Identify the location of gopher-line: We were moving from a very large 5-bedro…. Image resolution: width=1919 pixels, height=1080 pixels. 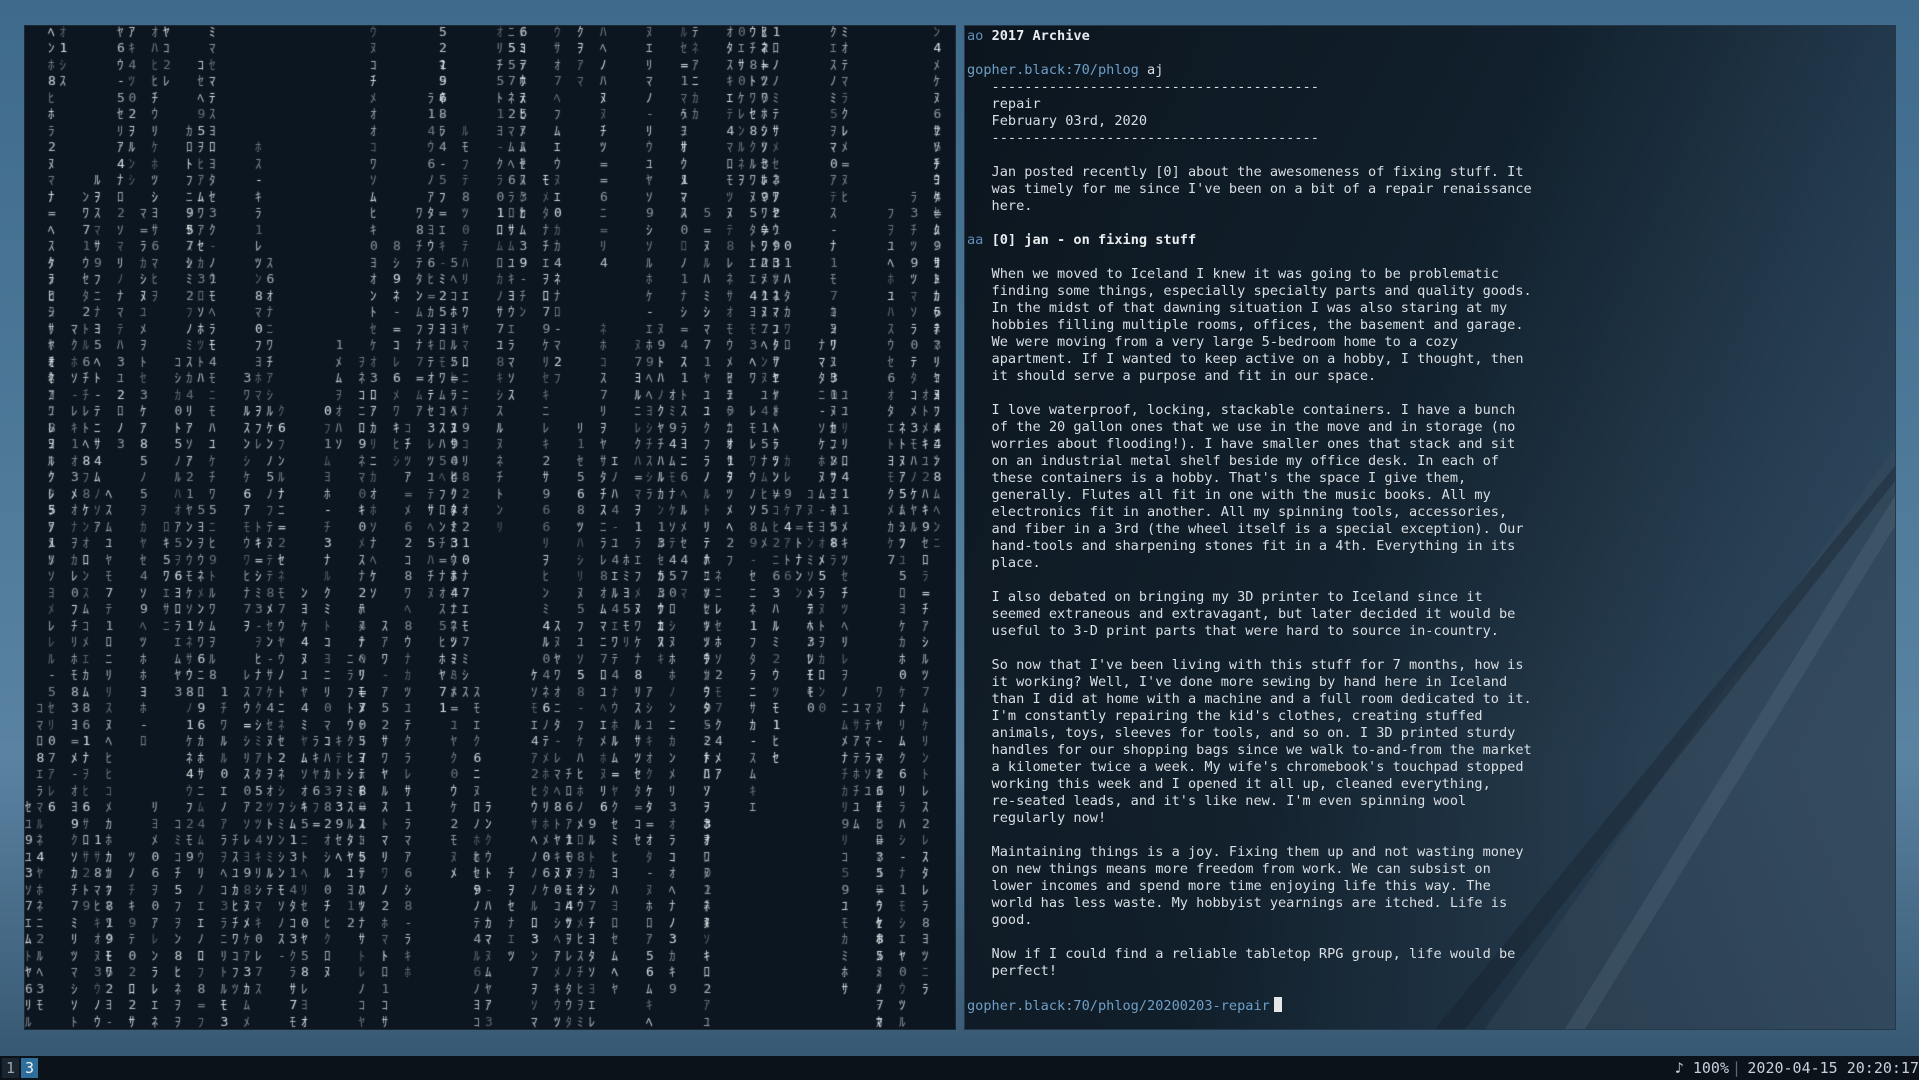
(1428, 342).